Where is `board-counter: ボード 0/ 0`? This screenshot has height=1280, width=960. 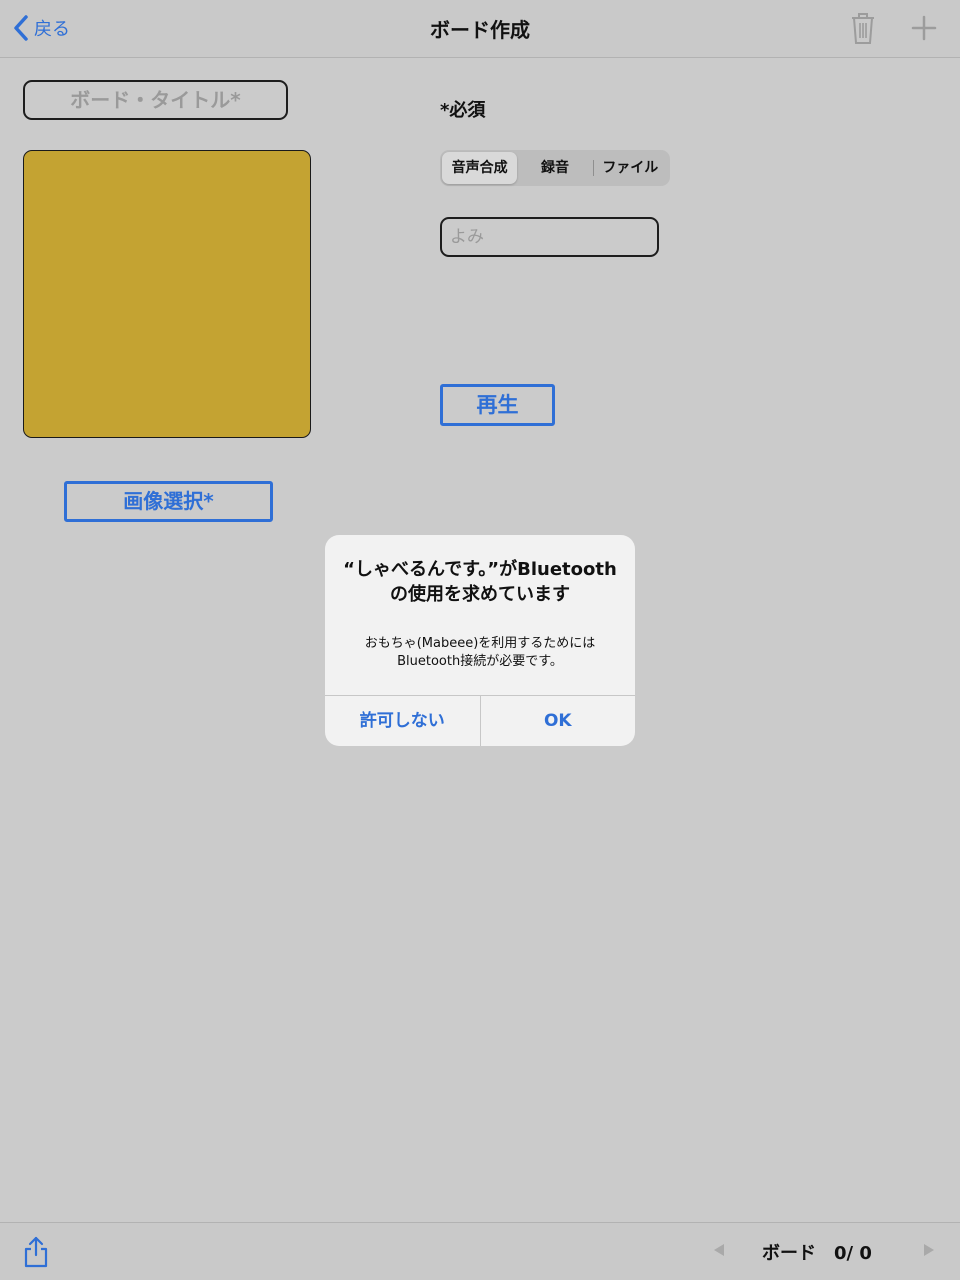
board-counter: ボード 0/ 0 is located at coordinates (817, 1253).